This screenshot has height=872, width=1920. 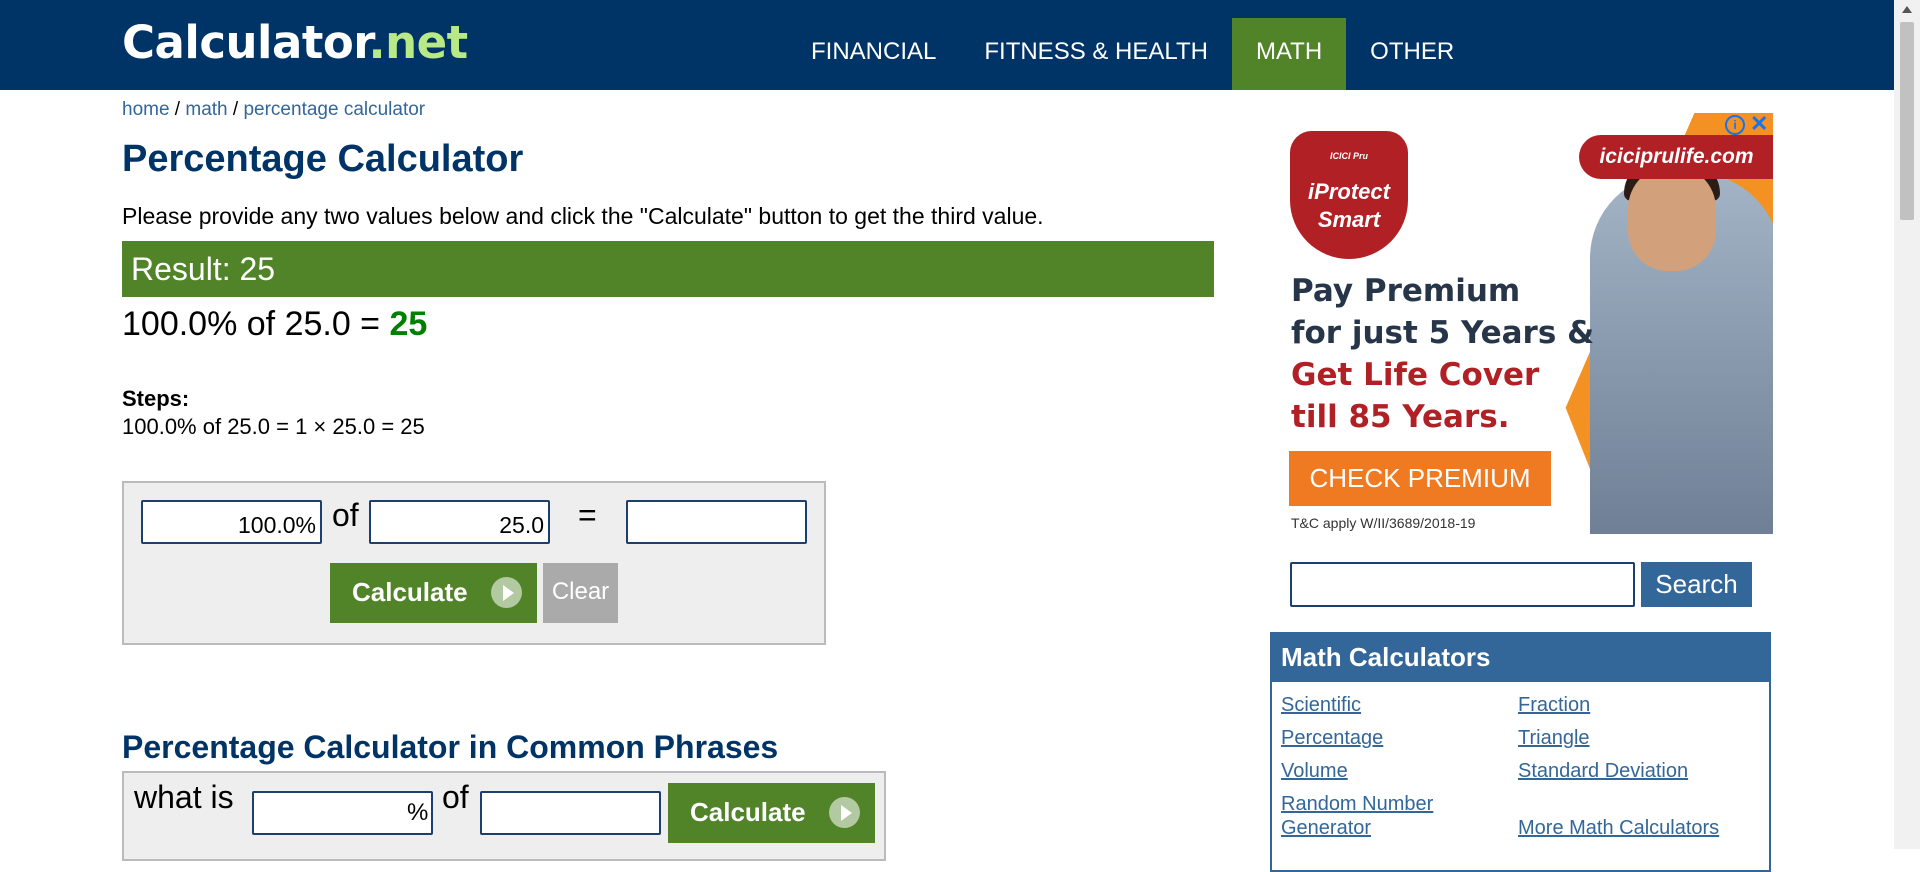 I want to click on link-volume: Volume, so click(x=1314, y=771).